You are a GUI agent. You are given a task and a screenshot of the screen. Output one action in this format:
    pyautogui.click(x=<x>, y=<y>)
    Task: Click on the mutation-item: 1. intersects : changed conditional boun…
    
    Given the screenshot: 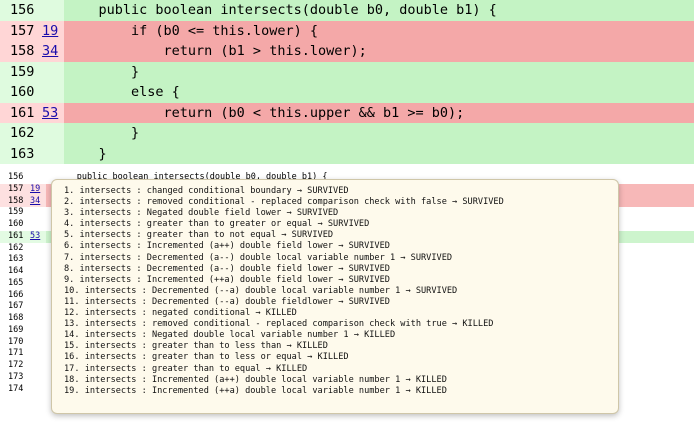 What is the action you would take?
    pyautogui.click(x=206, y=191)
    